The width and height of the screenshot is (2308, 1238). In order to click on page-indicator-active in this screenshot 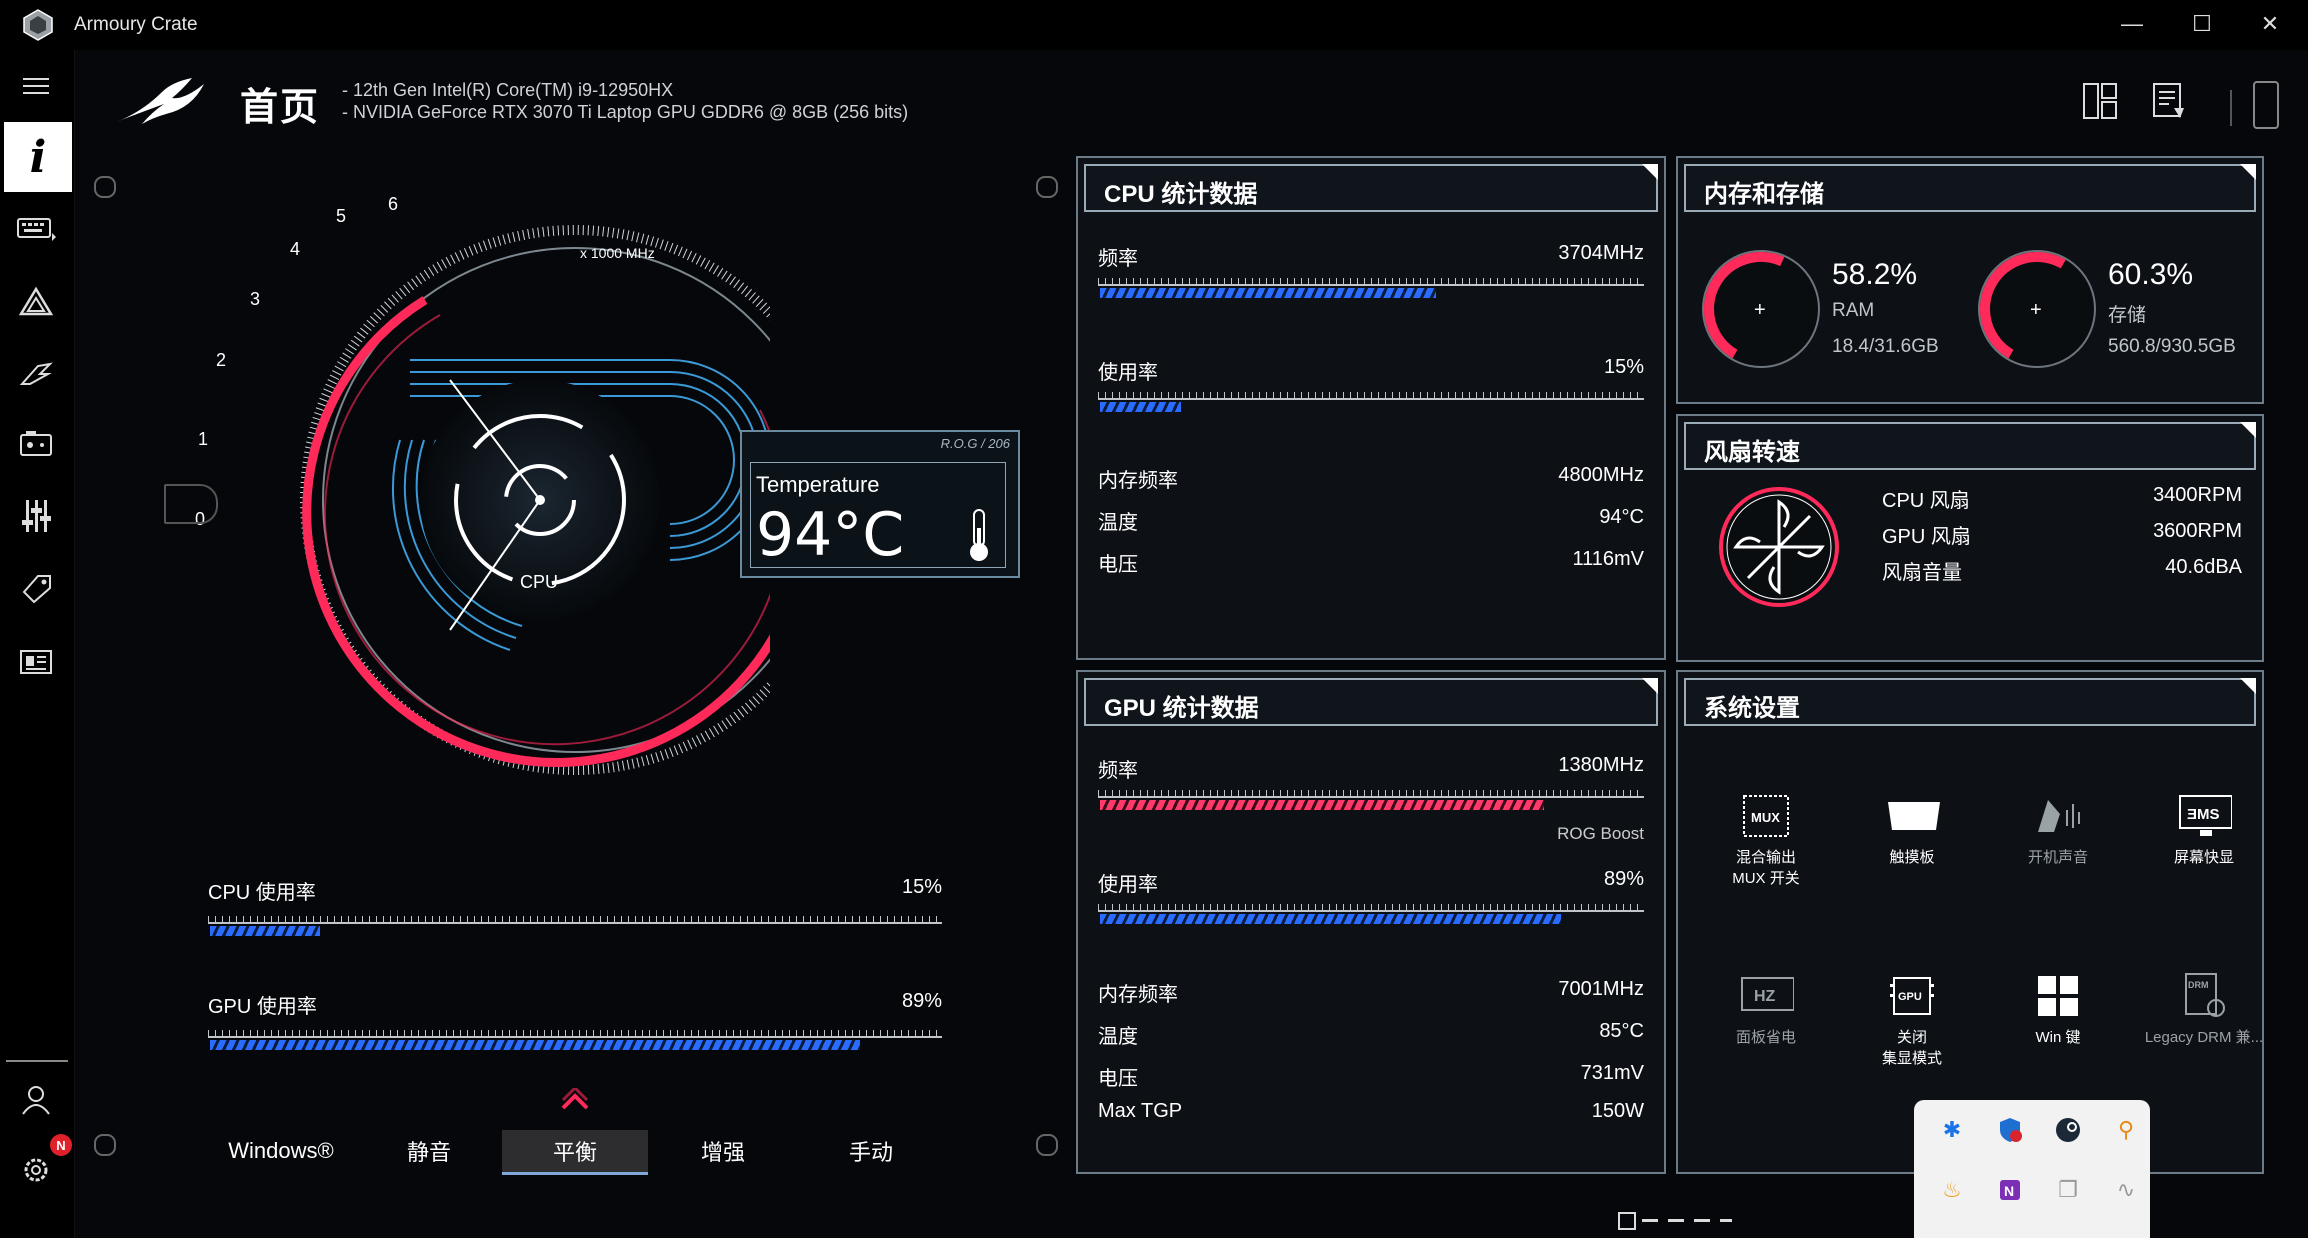, I will do `click(1627, 1221)`.